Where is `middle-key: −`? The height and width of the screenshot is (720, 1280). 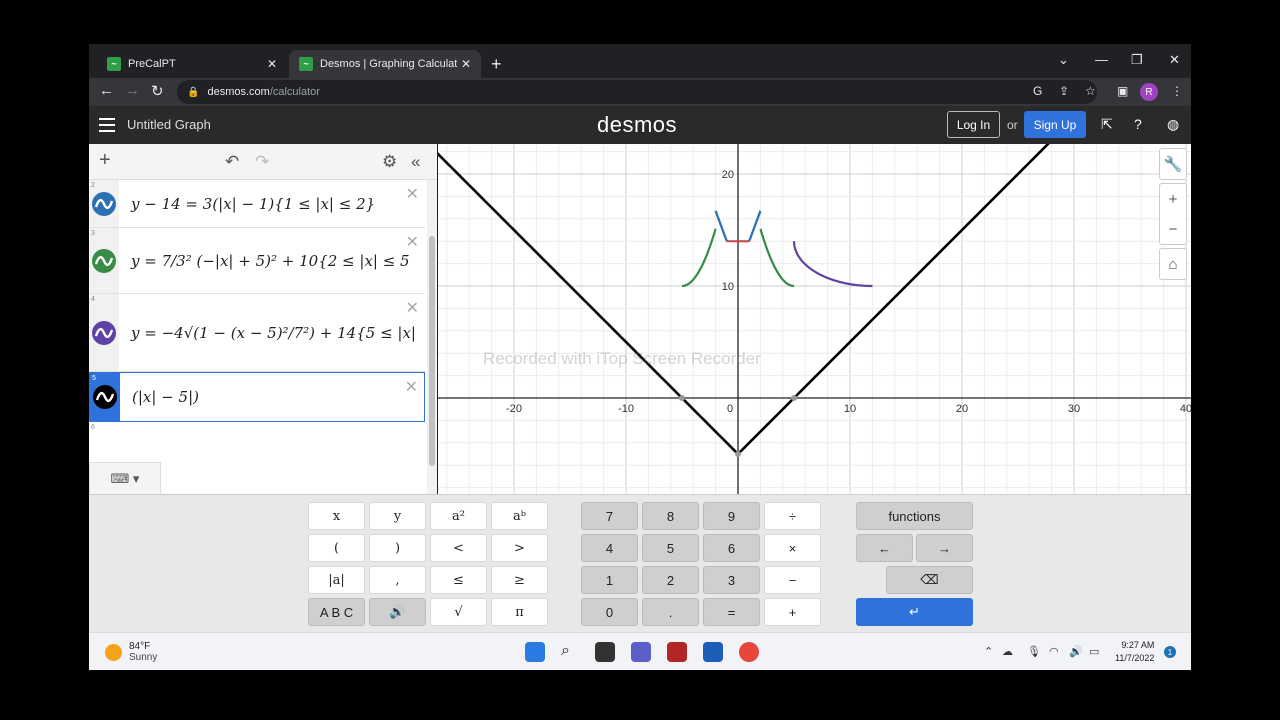 middle-key: − is located at coordinates (792, 580).